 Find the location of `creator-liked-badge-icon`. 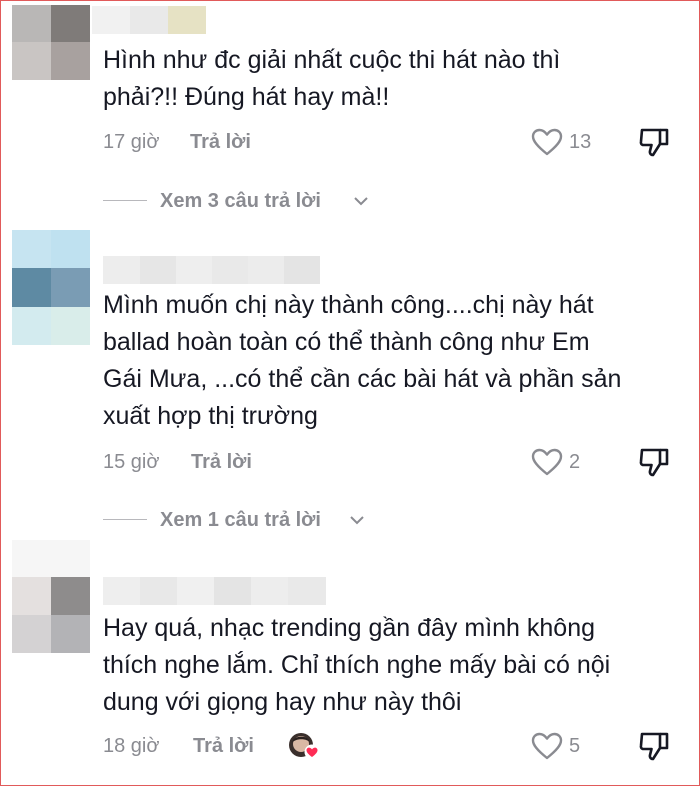

creator-liked-badge-icon is located at coordinates (304, 746).